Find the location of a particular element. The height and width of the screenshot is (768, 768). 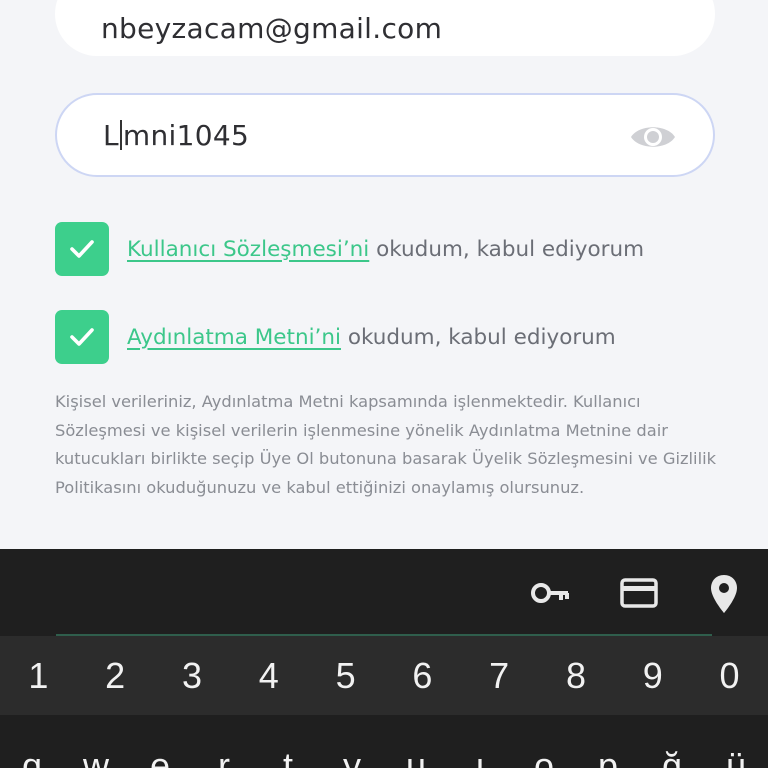

key-icon is located at coordinates (551, 593).